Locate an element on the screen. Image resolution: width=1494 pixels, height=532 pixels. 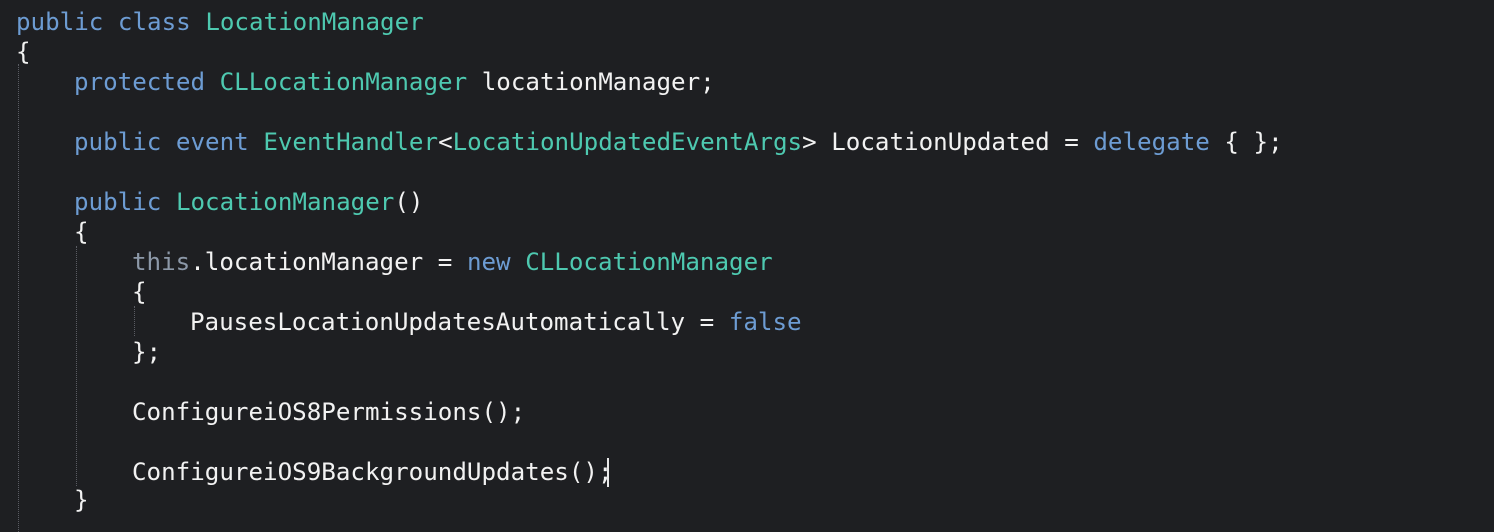
code-token: .locationManager = is located at coordinates (328, 262).